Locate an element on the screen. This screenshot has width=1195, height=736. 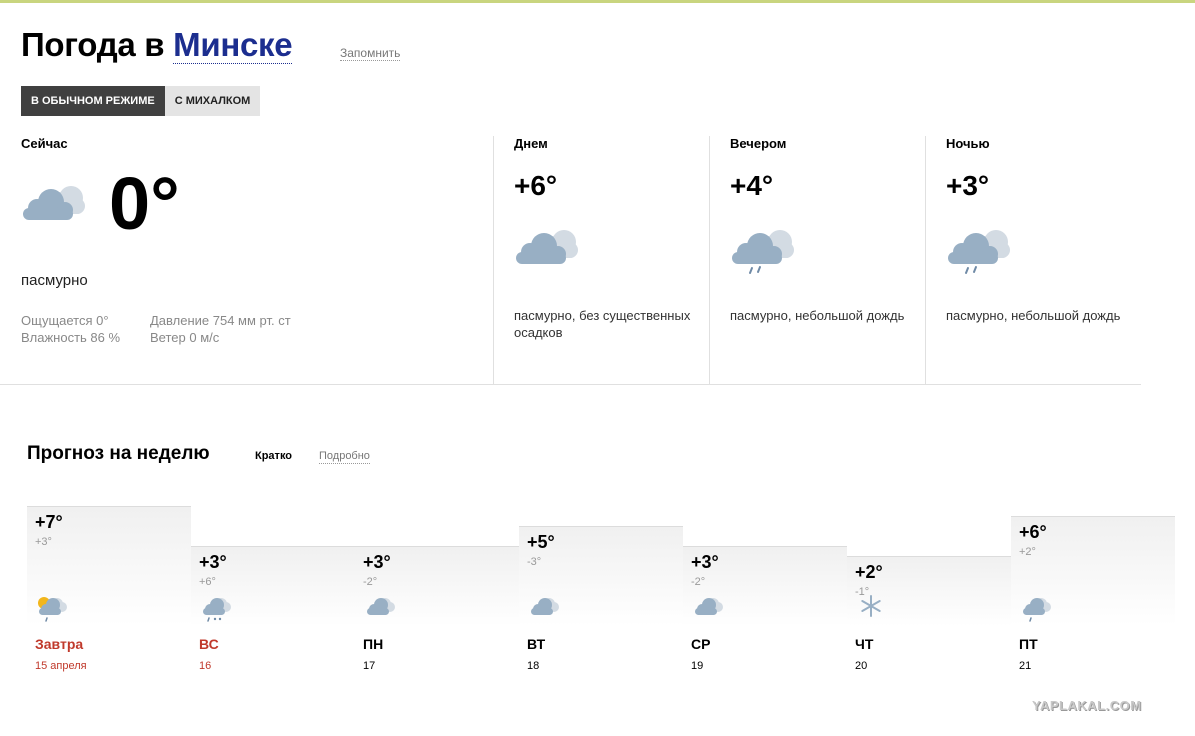
daypart-temperature: +4° is located at coordinates (752, 185).